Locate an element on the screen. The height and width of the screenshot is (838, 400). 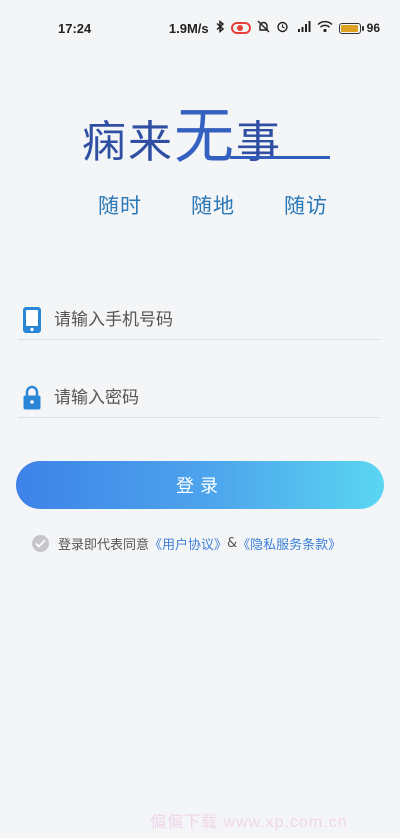
logo-char: 无 is located at coordinates (205, 137).